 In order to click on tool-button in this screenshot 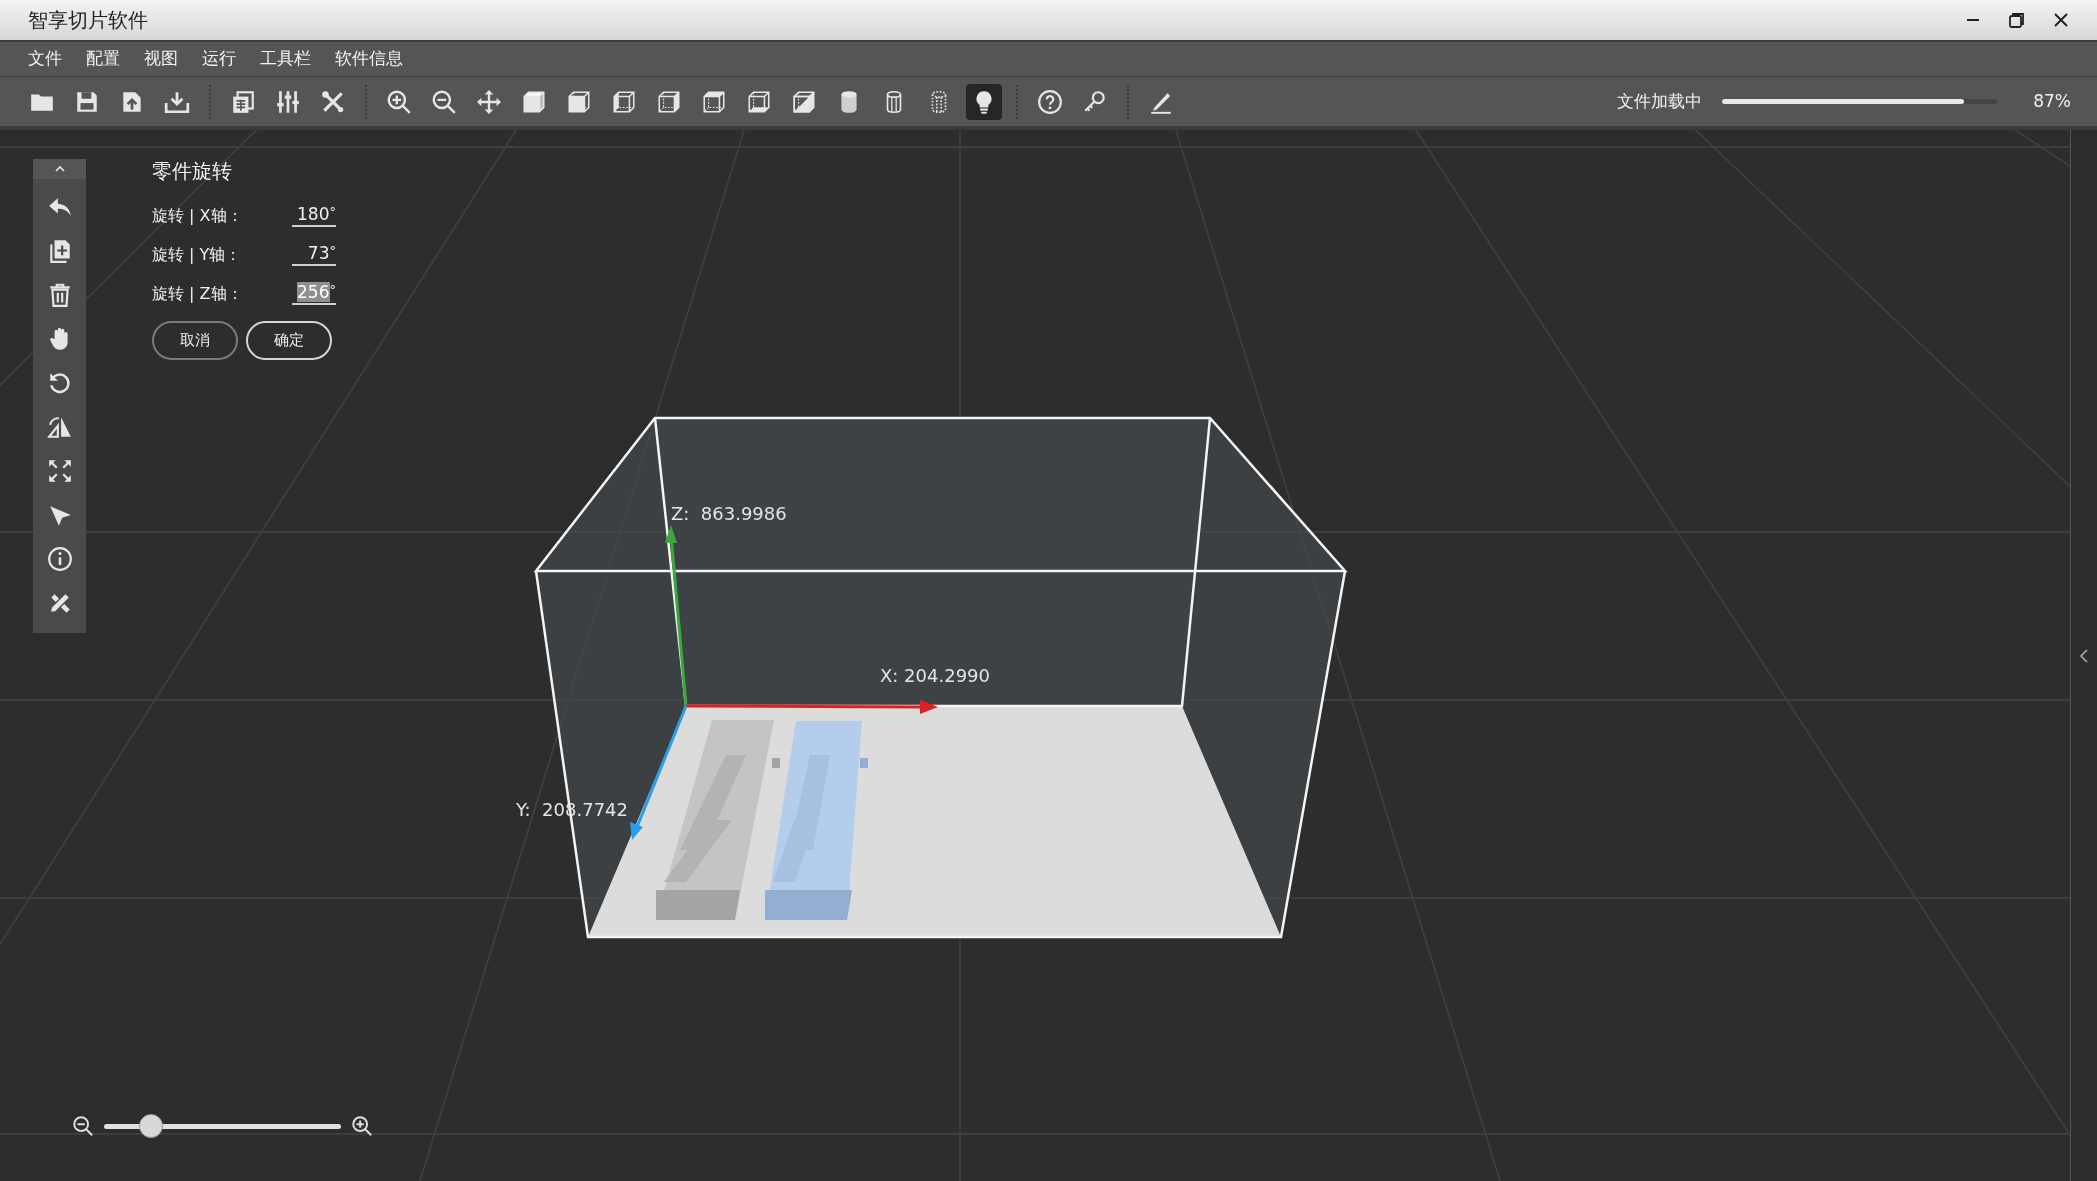, I will do `click(59, 169)`.